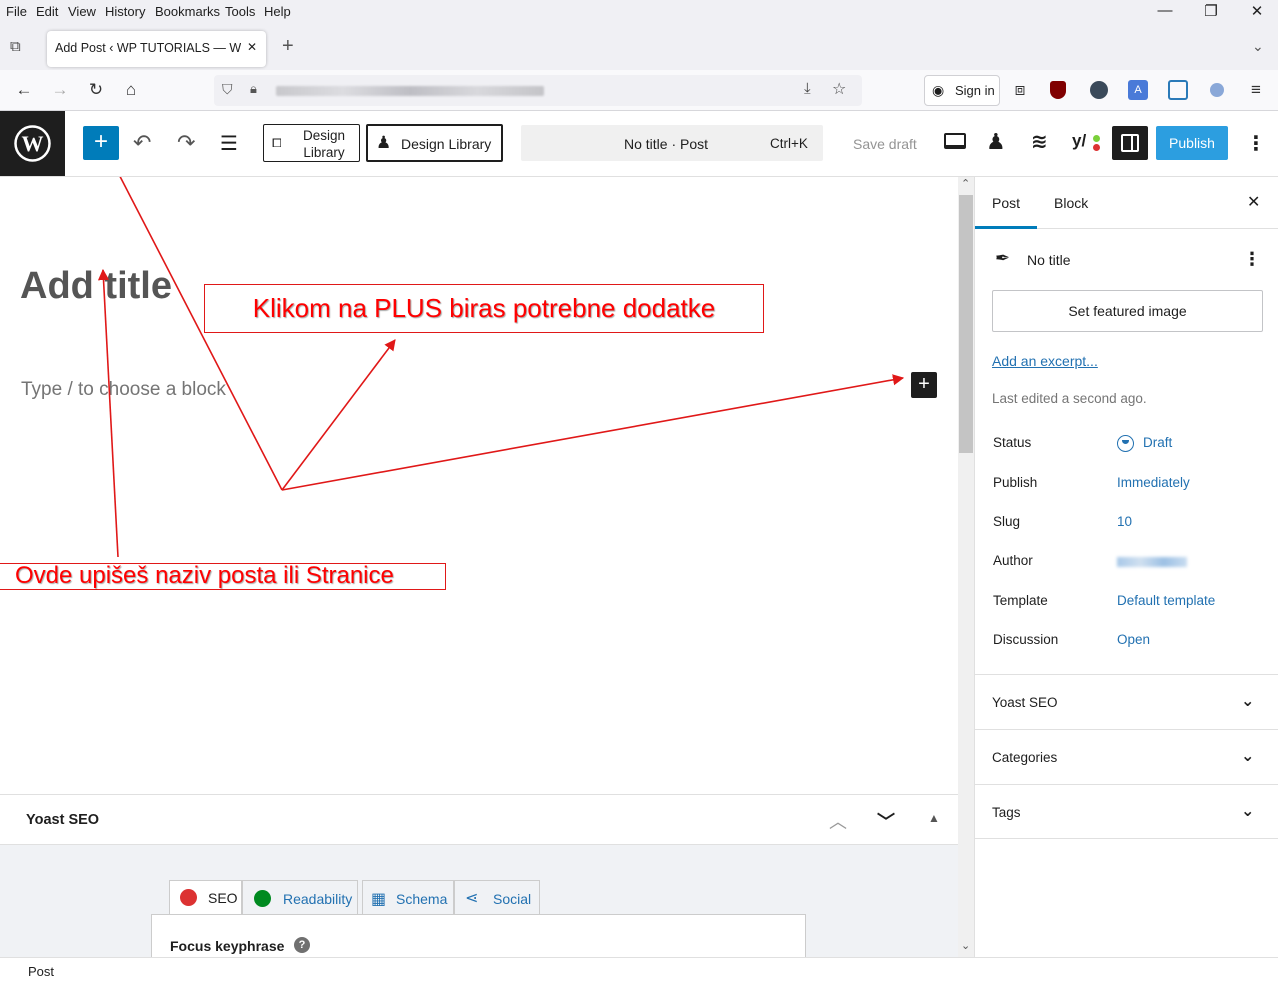 The height and width of the screenshot is (984, 1278). What do you see at coordinates (384, 142) in the screenshot?
I see `penguin-icon: ♟` at bounding box center [384, 142].